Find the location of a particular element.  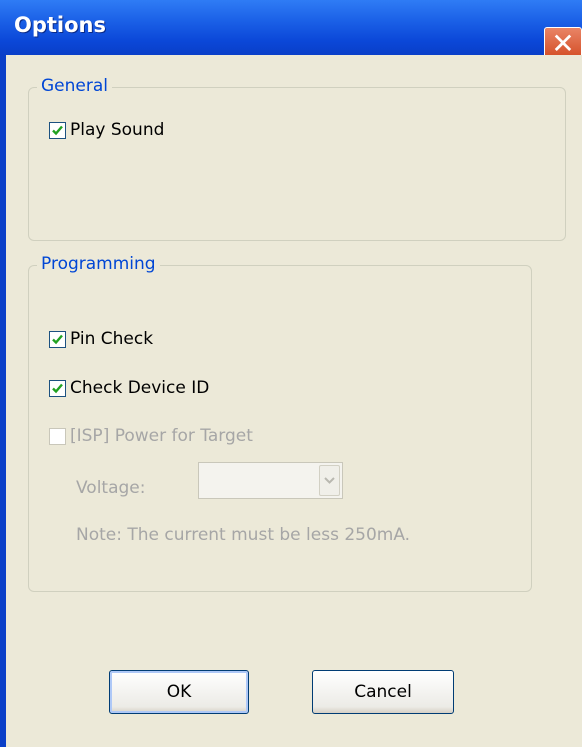

ok-label: OK is located at coordinates (179, 692).